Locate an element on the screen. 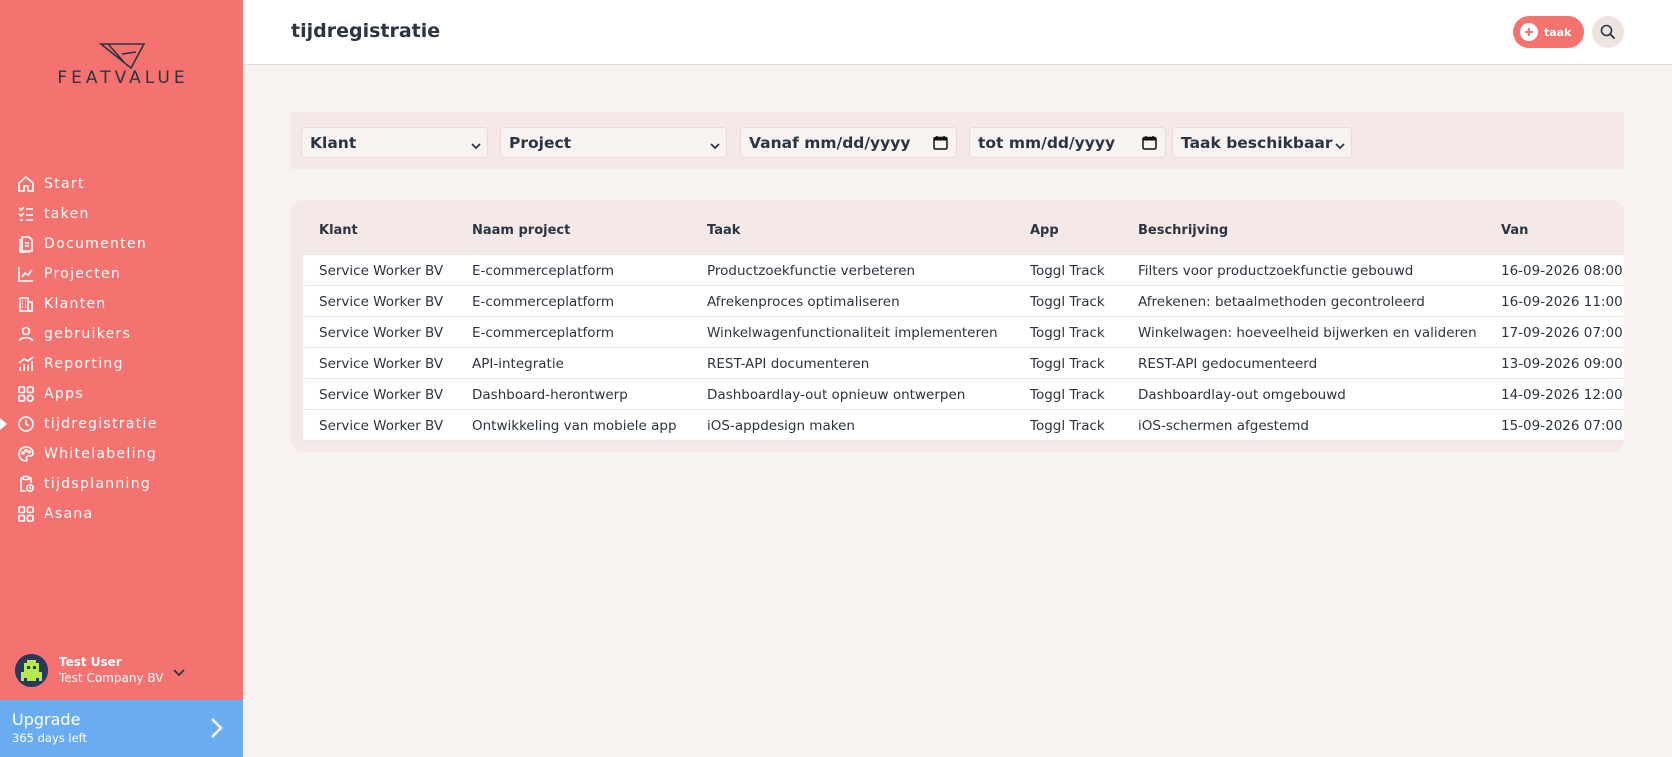 This screenshot has height=757, width=1672. sidebar-item-taken: taken is located at coordinates (121, 214).